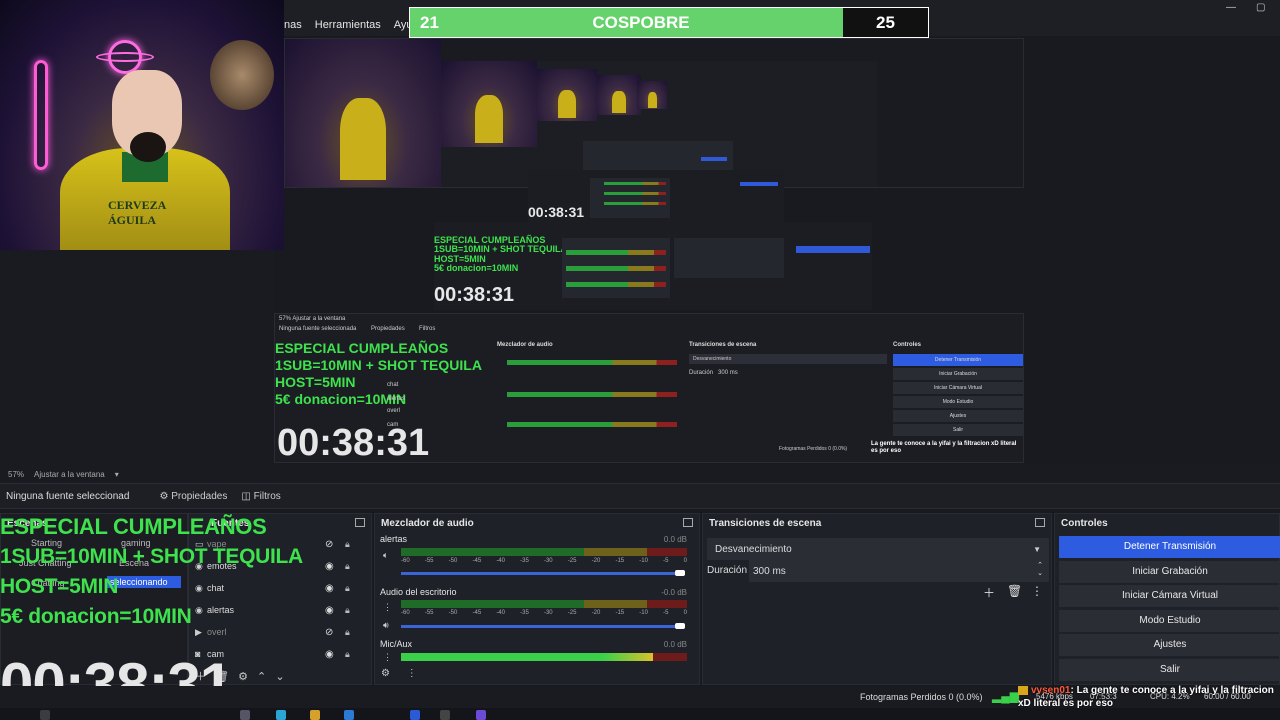 The width and height of the screenshot is (1280, 720). Describe the element at coordinates (527, 657) in the screenshot. I see `meter-level` at that location.